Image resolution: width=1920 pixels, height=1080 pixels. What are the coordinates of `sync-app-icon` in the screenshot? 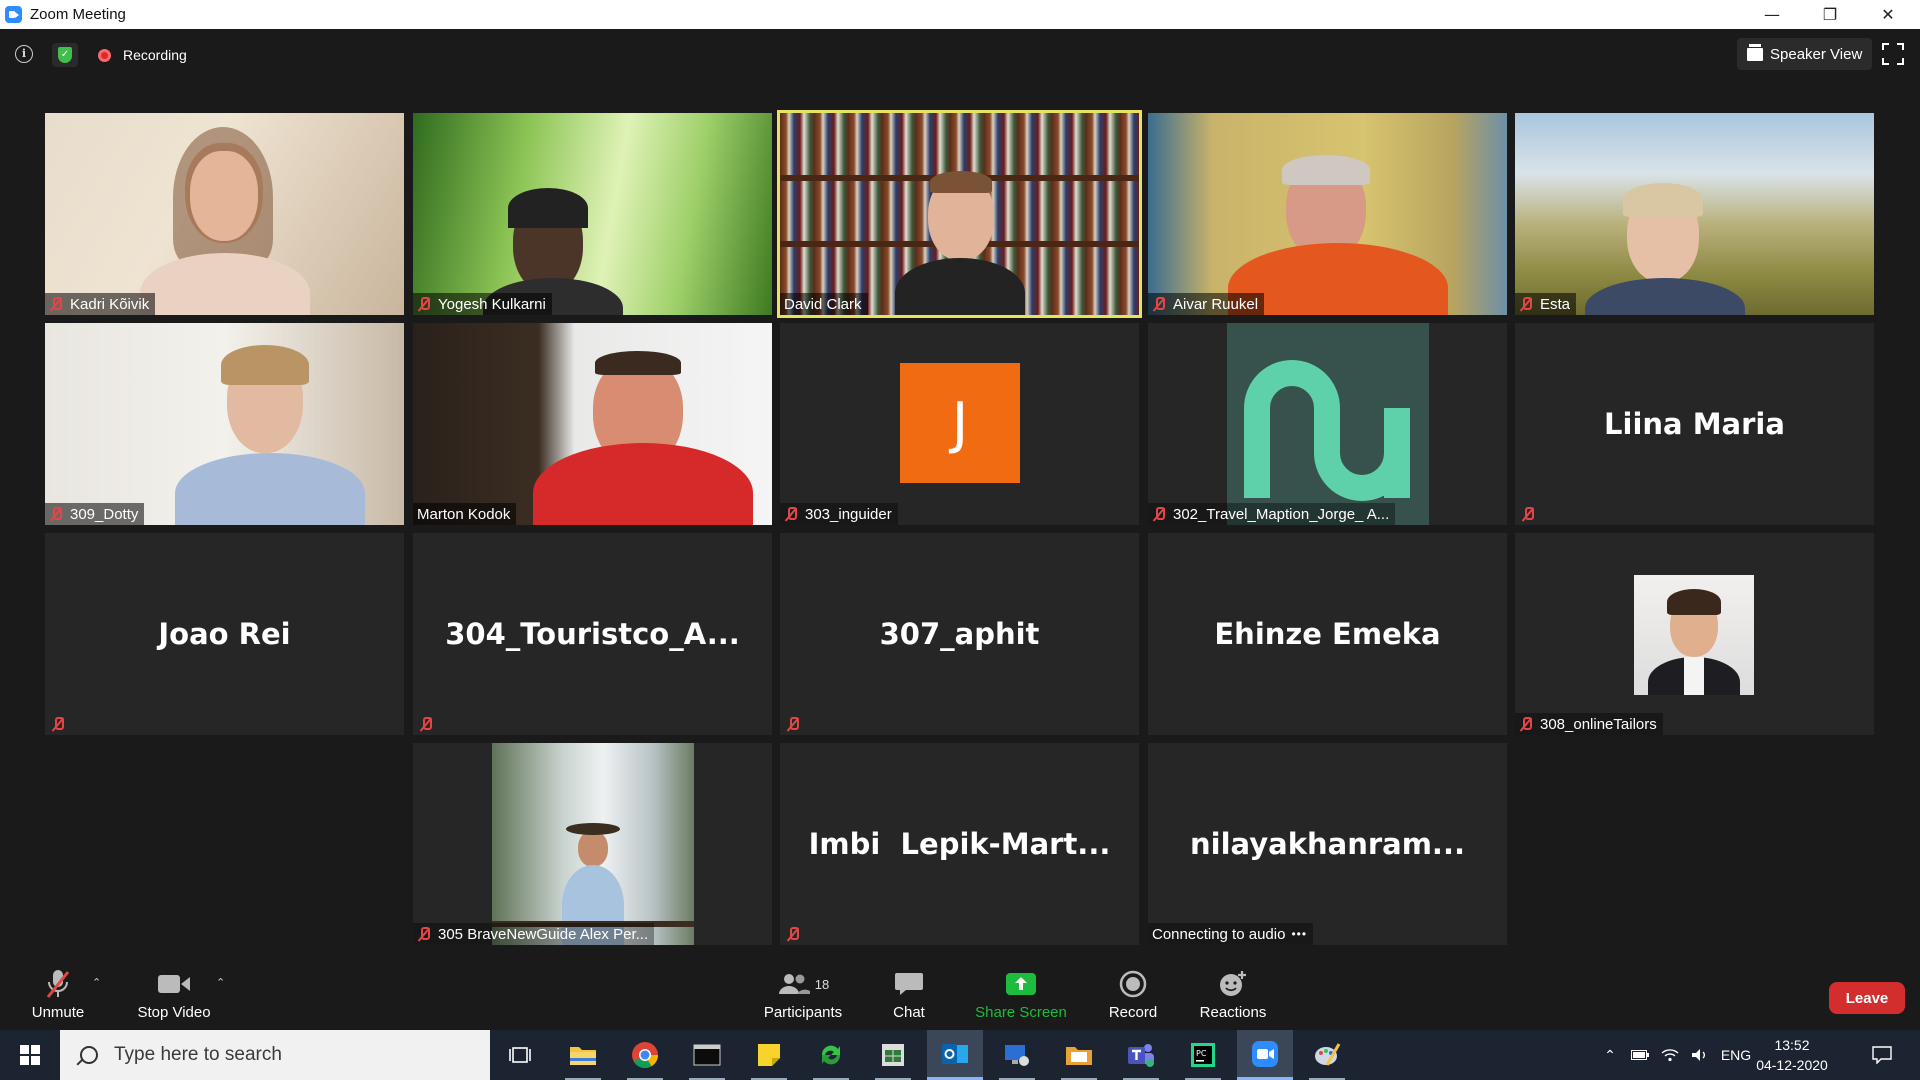 It's located at (831, 1055).